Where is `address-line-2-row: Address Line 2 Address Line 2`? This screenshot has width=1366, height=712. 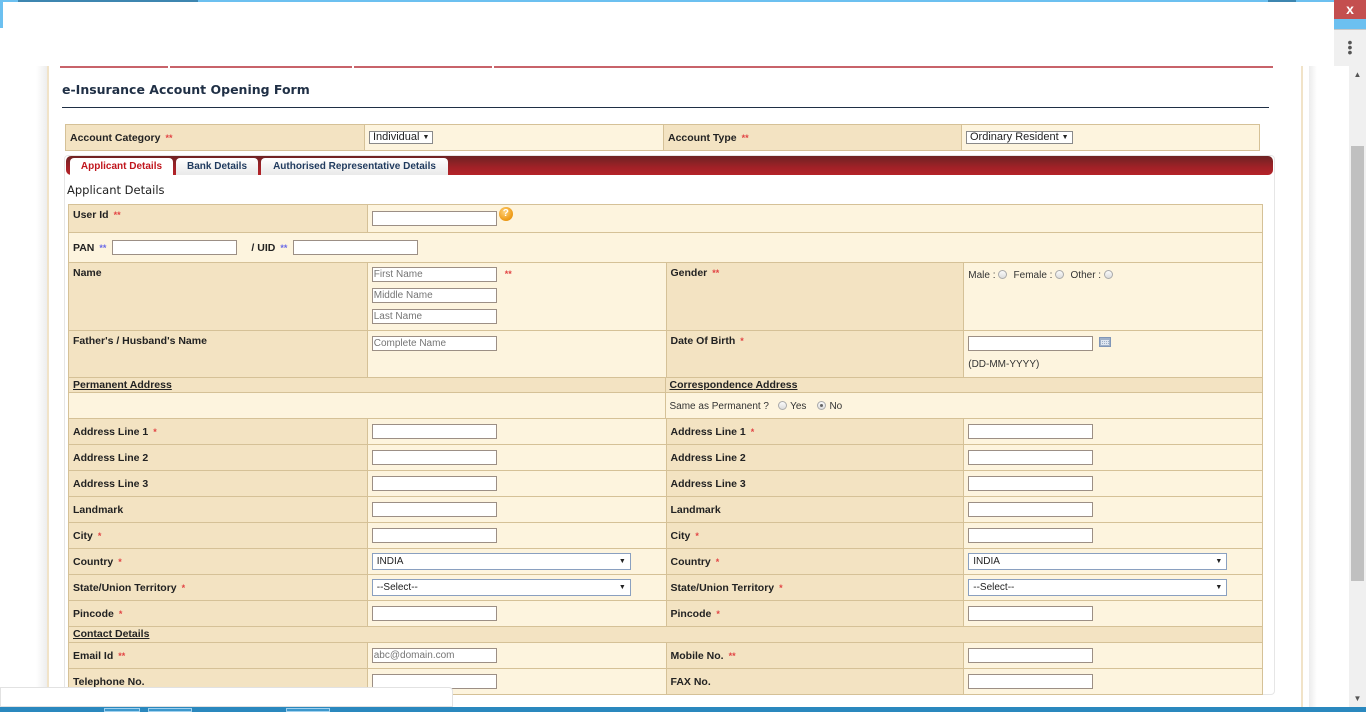 address-line-2-row: Address Line 2 Address Line 2 is located at coordinates (666, 458).